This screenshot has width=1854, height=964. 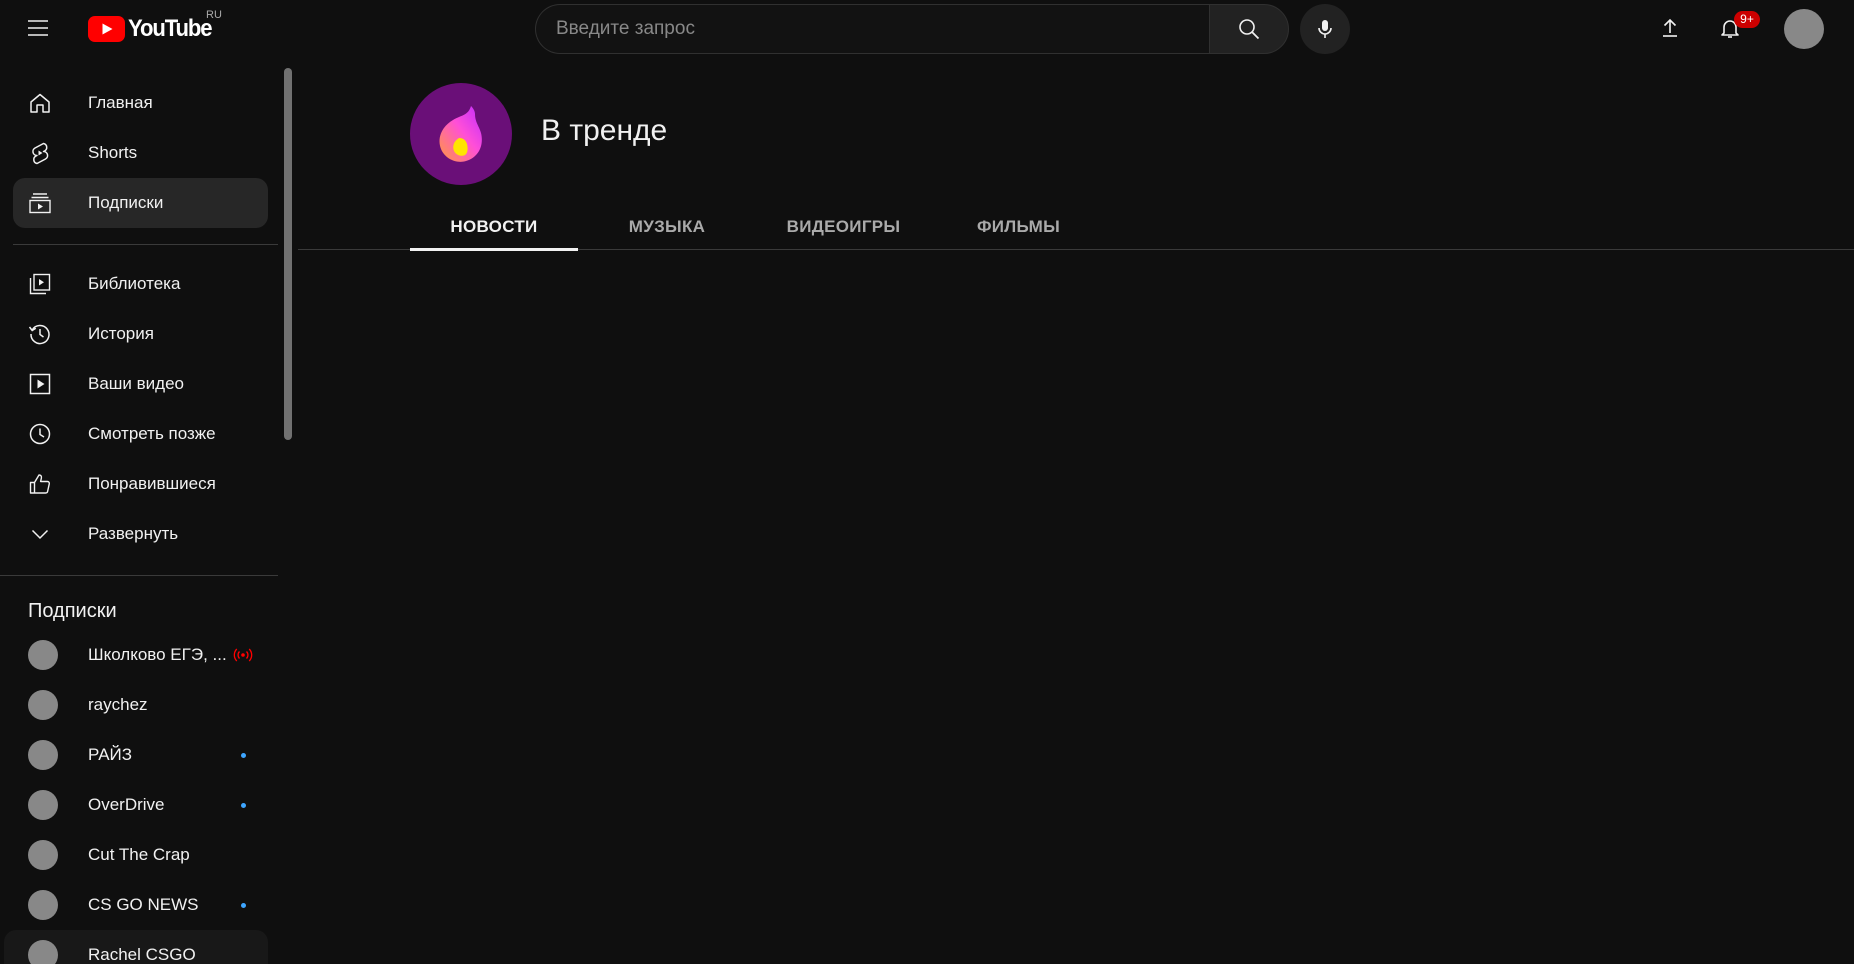 I want to click on trending-flame-icon, so click(x=461, y=134).